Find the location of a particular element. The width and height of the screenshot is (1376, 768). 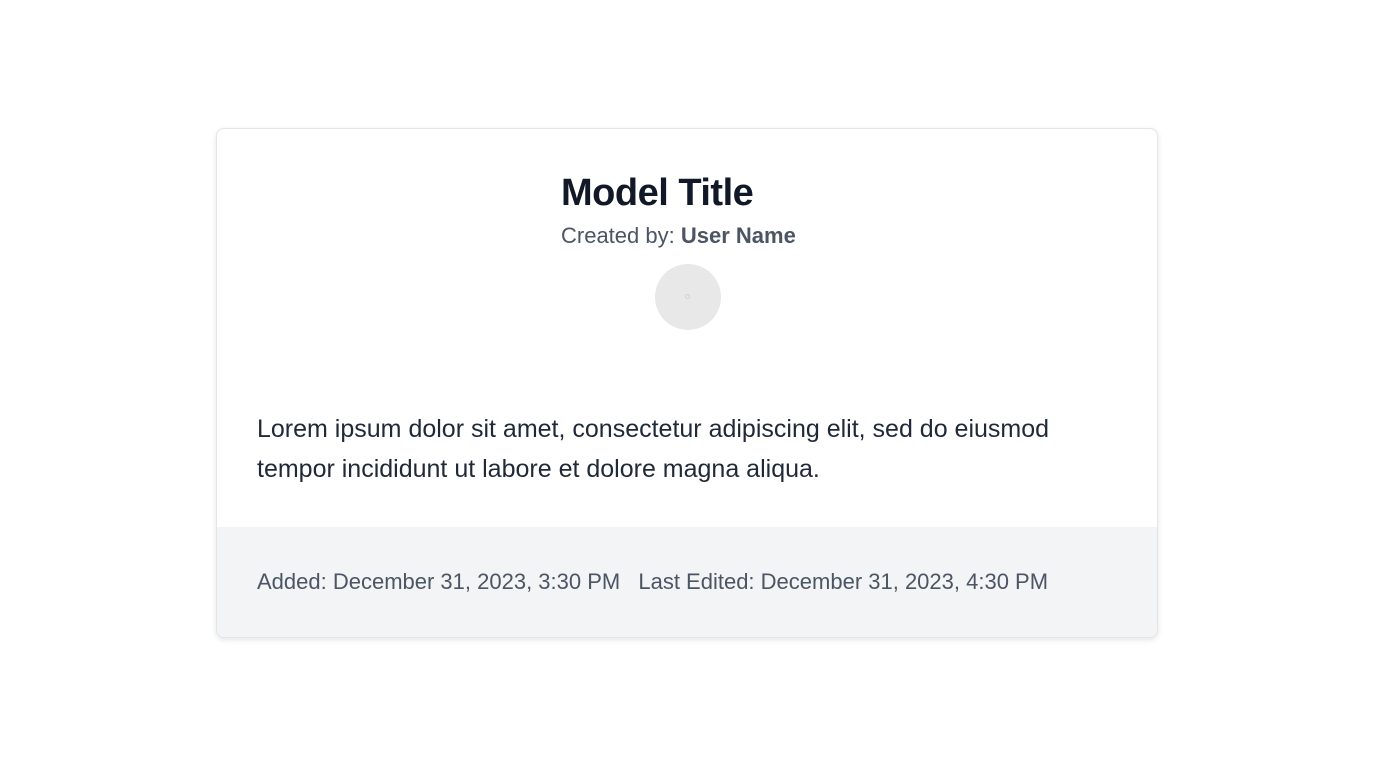

card-header: Model Title Created by: User Name is located at coordinates (711, 210).